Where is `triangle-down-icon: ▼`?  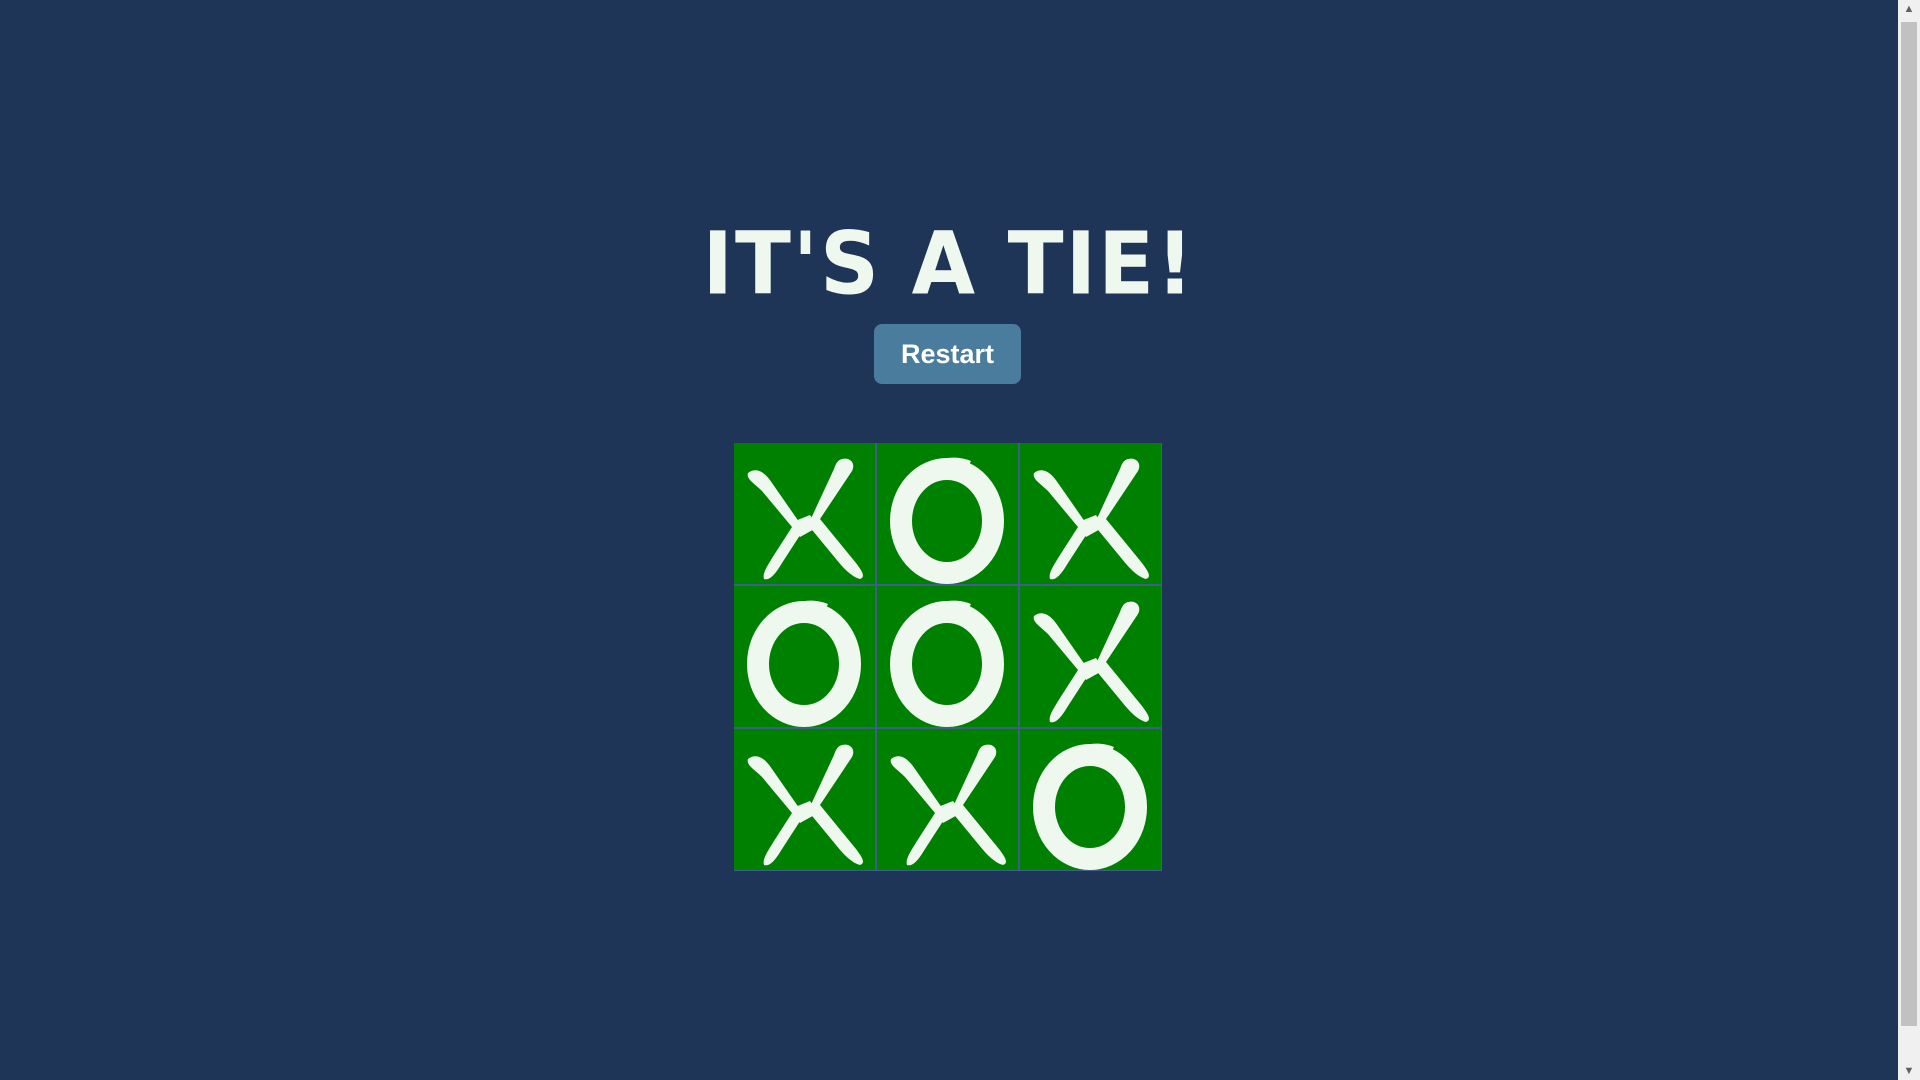 triangle-down-icon: ▼ is located at coordinates (1909, 1071).